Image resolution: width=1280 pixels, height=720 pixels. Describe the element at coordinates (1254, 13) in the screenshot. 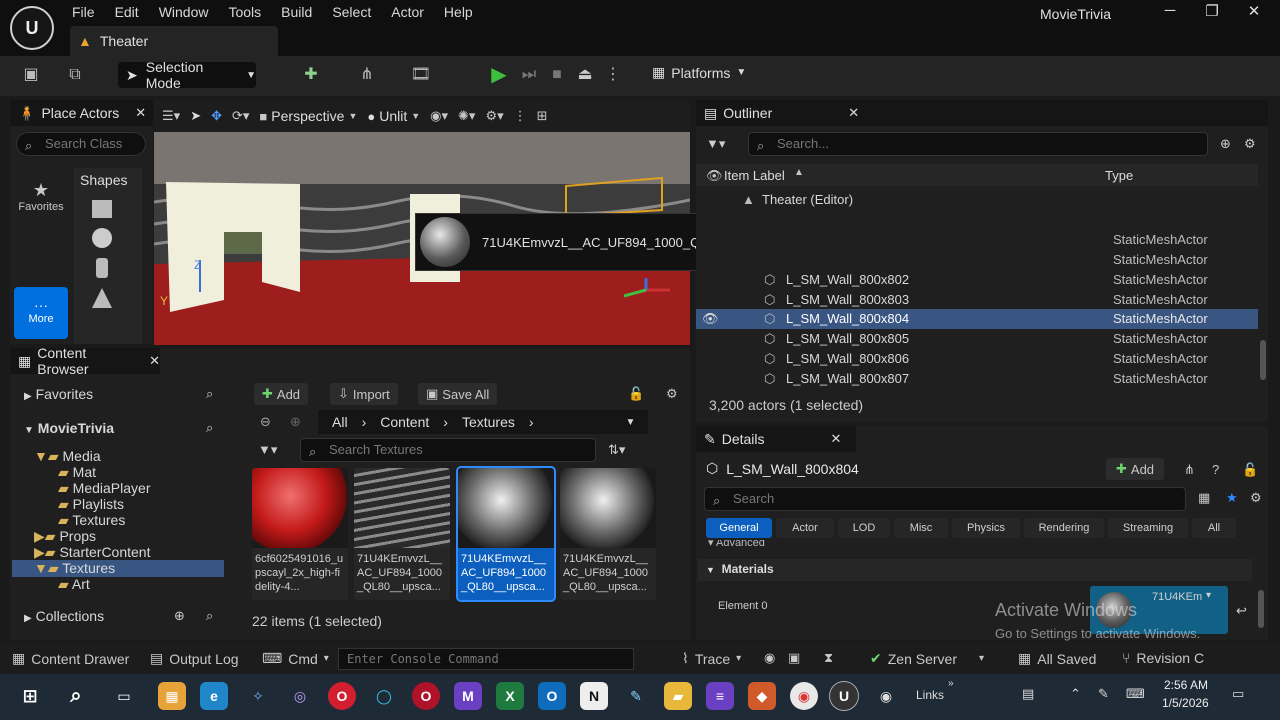

I see `close-window-icon: ✕` at that location.